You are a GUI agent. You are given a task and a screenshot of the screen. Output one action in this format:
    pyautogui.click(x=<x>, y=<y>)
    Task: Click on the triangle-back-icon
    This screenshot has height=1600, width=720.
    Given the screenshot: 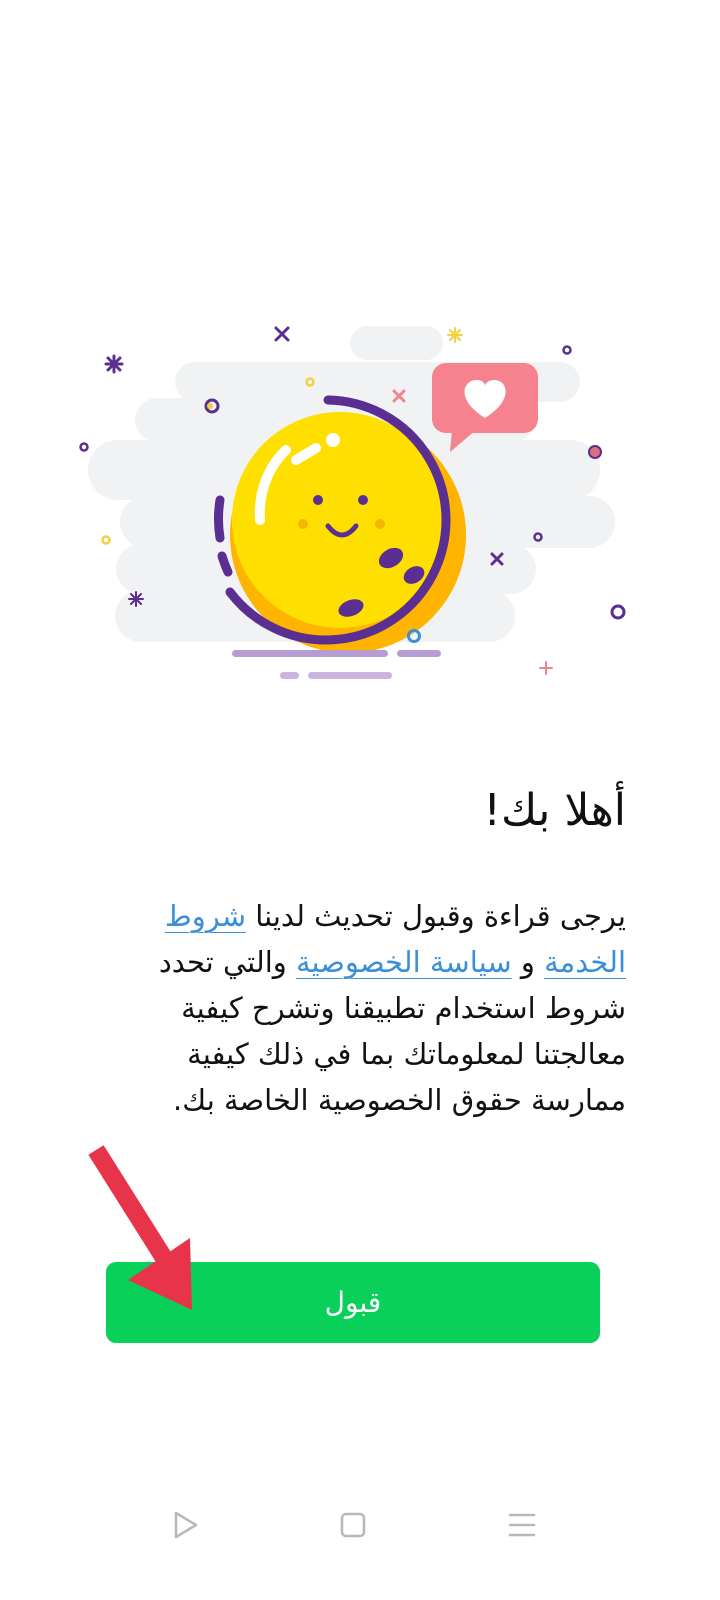 What is the action you would take?
    pyautogui.click(x=186, y=1525)
    